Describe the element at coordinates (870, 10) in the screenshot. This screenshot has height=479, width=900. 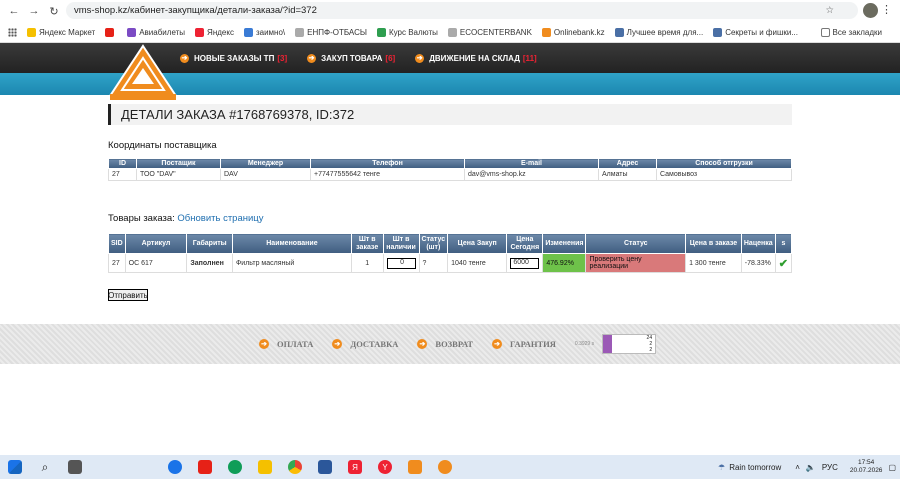
I see `profile-avatar` at that location.